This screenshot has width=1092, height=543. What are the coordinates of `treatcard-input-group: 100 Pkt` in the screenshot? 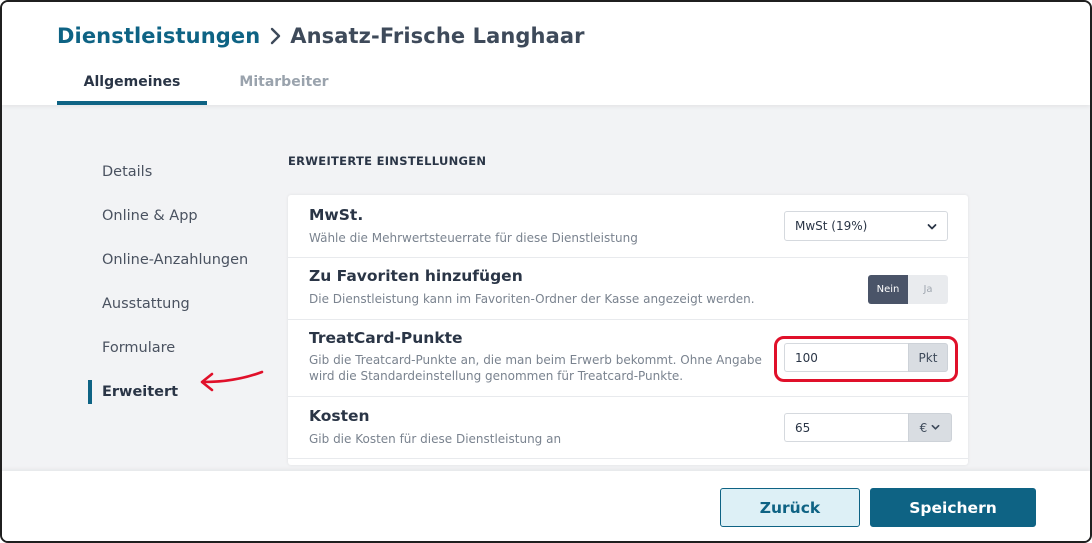 It's located at (866, 357).